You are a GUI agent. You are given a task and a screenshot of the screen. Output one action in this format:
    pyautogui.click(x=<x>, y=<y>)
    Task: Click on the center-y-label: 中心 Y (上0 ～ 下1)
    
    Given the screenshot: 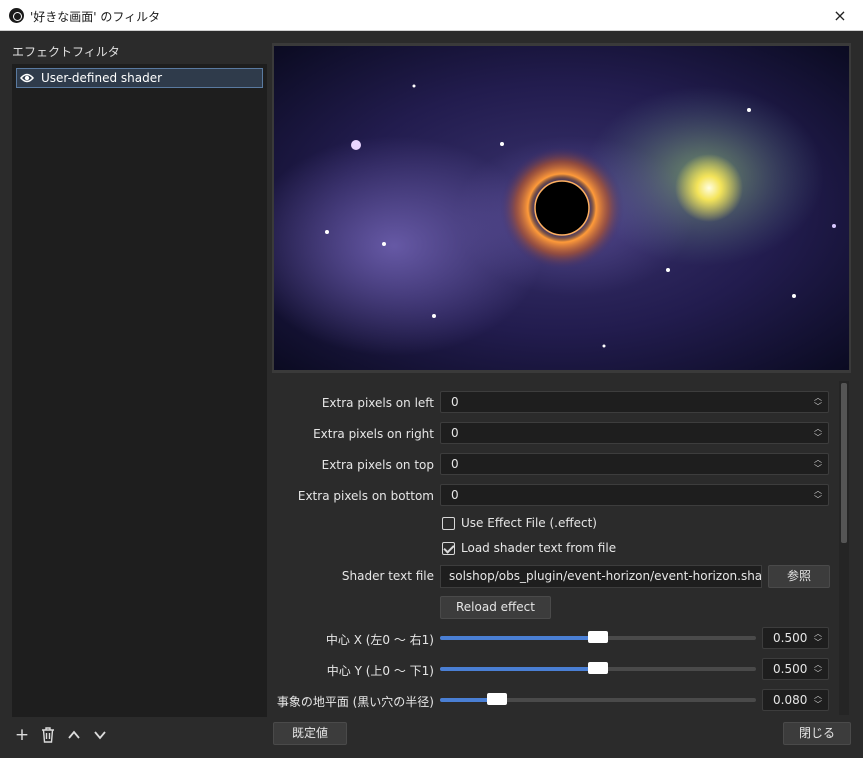 What is the action you would take?
    pyautogui.click(x=380, y=671)
    